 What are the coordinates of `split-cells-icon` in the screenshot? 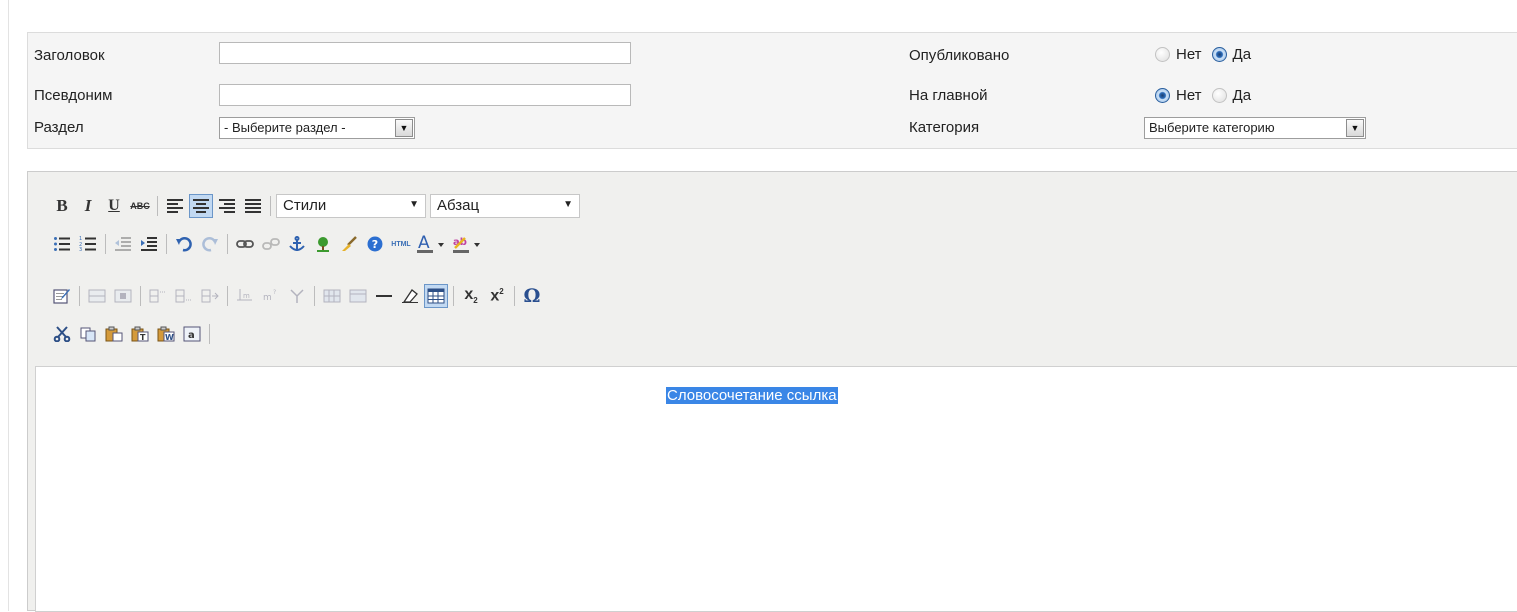 It's located at (332, 296).